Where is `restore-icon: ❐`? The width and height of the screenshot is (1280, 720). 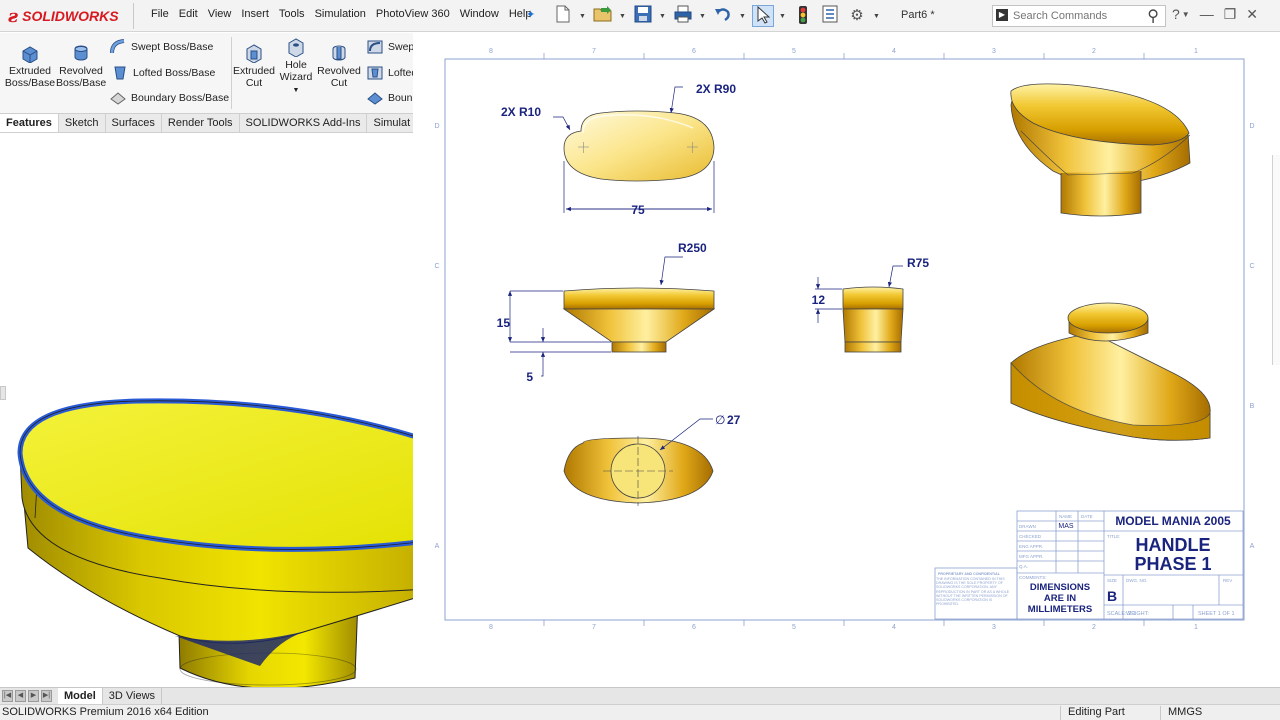
restore-icon: ❐ is located at coordinates (1230, 14).